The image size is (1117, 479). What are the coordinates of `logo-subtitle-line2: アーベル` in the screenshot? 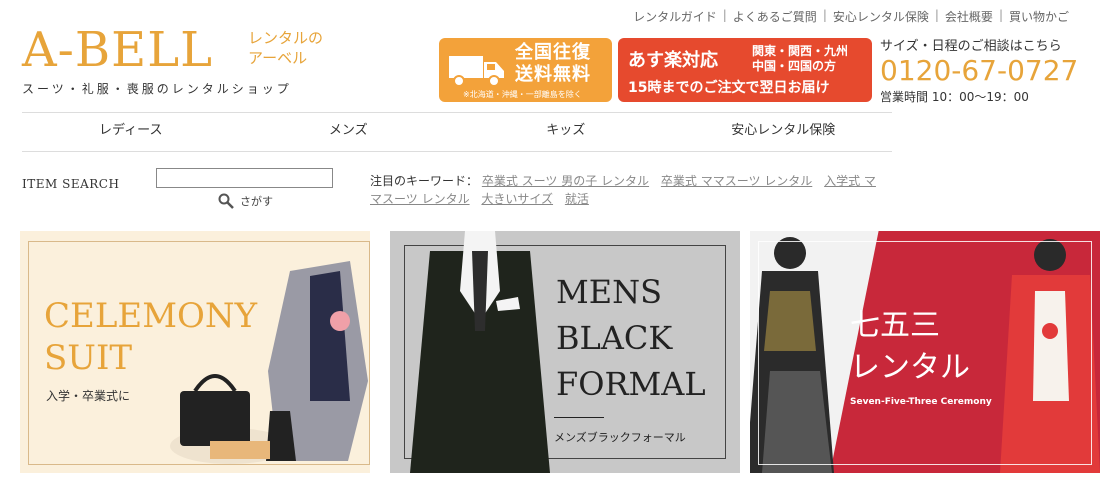 It's located at (278, 58).